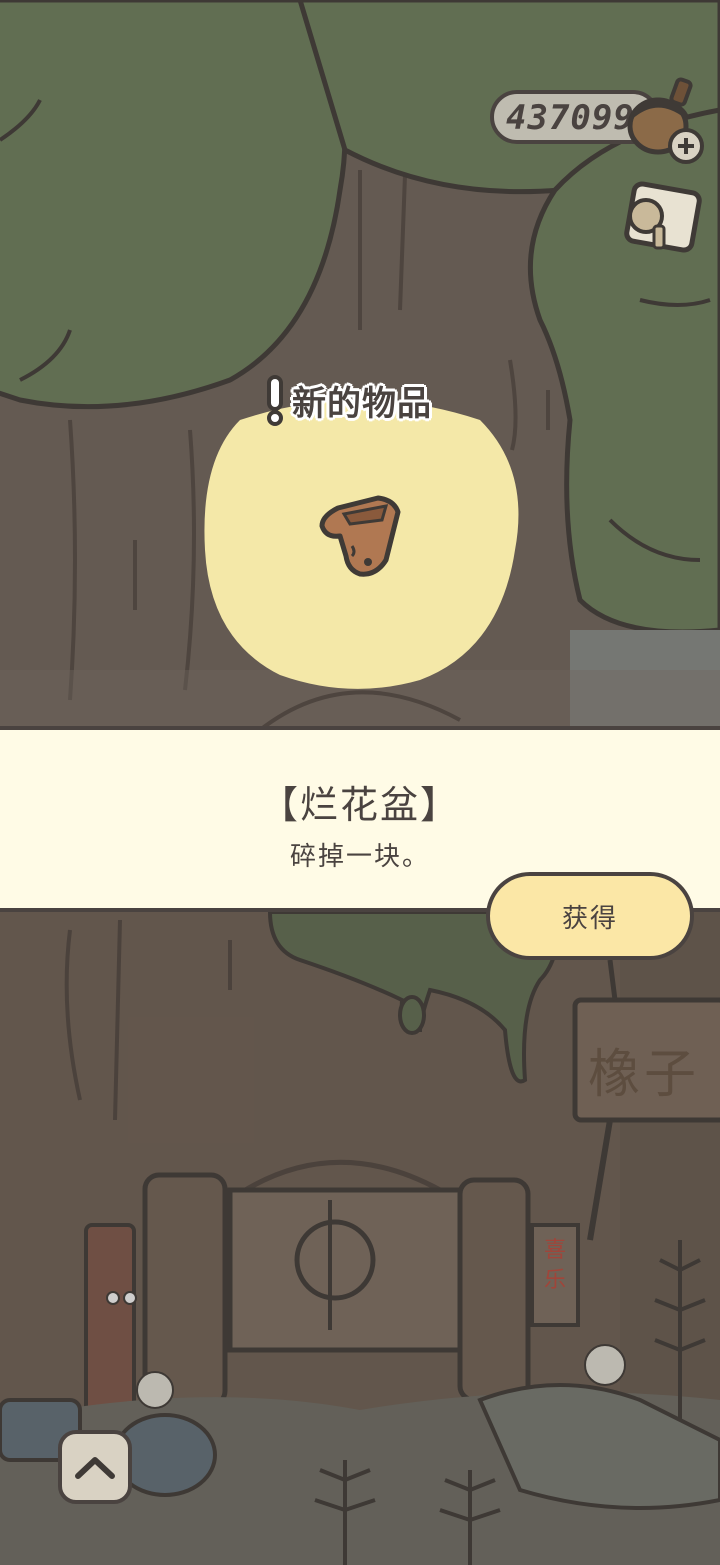 The width and height of the screenshot is (720, 1565). What do you see at coordinates (663, 218) in the screenshot?
I see `note-icon` at bounding box center [663, 218].